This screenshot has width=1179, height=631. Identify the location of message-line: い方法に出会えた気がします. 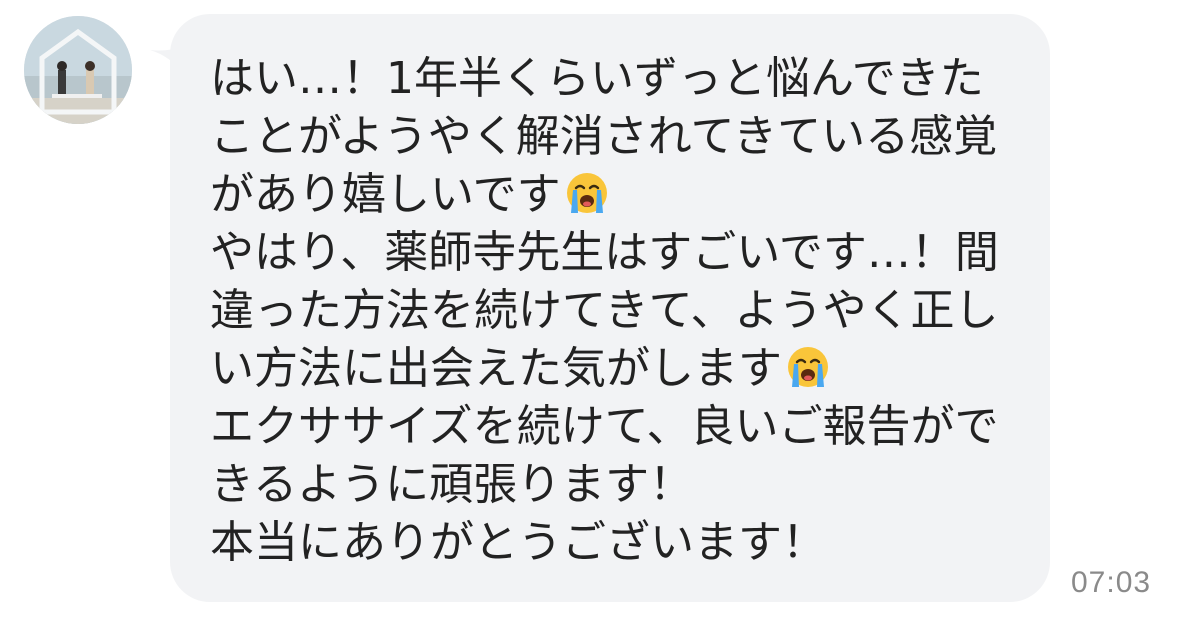
(620, 369).